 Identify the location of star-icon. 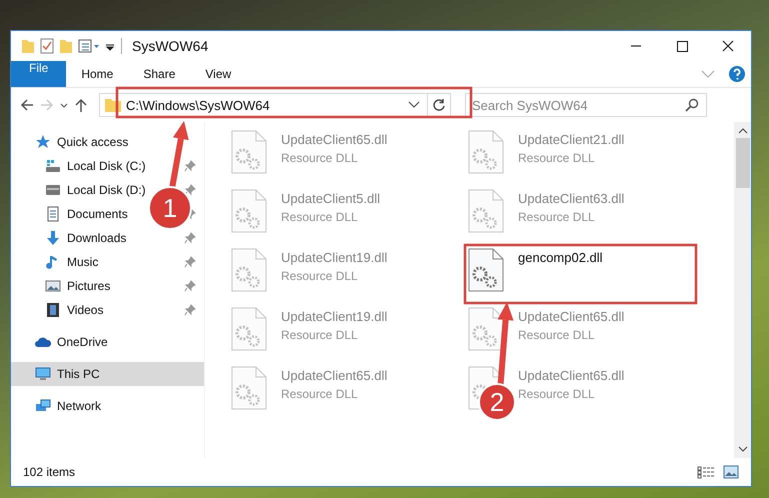
(43, 142).